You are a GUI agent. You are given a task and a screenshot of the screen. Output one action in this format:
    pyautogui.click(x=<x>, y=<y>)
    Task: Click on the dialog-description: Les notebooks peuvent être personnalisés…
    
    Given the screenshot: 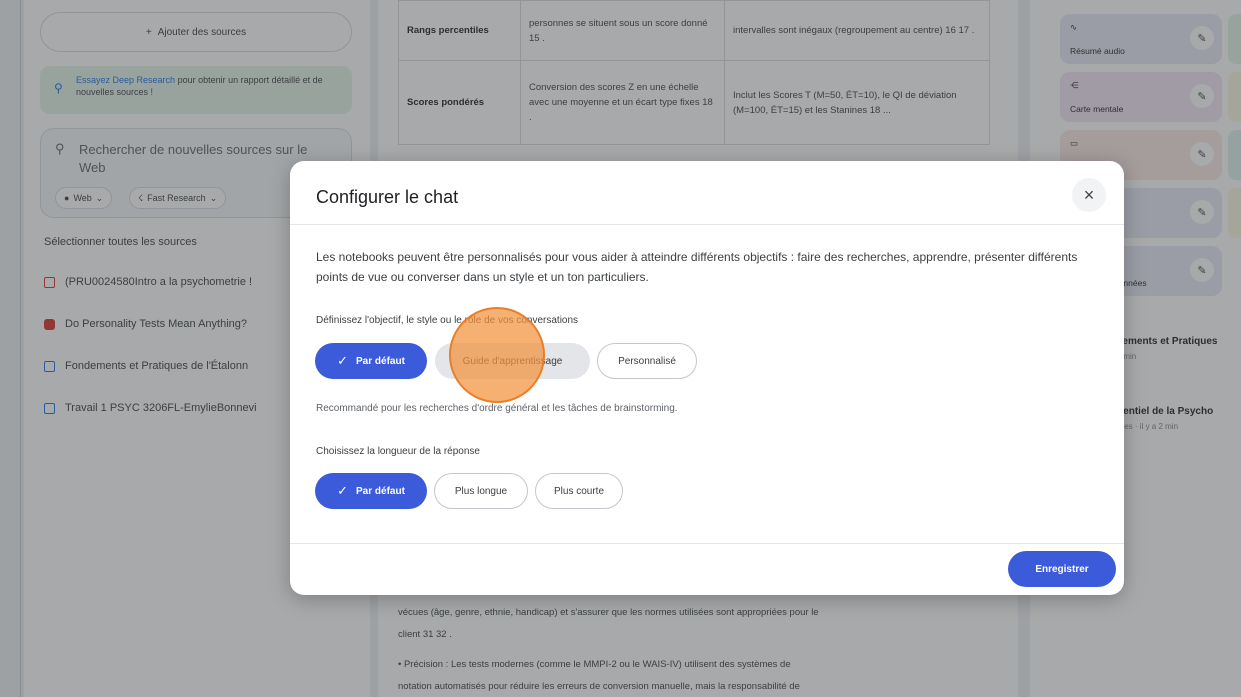 What is the action you would take?
    pyautogui.click(x=697, y=267)
    